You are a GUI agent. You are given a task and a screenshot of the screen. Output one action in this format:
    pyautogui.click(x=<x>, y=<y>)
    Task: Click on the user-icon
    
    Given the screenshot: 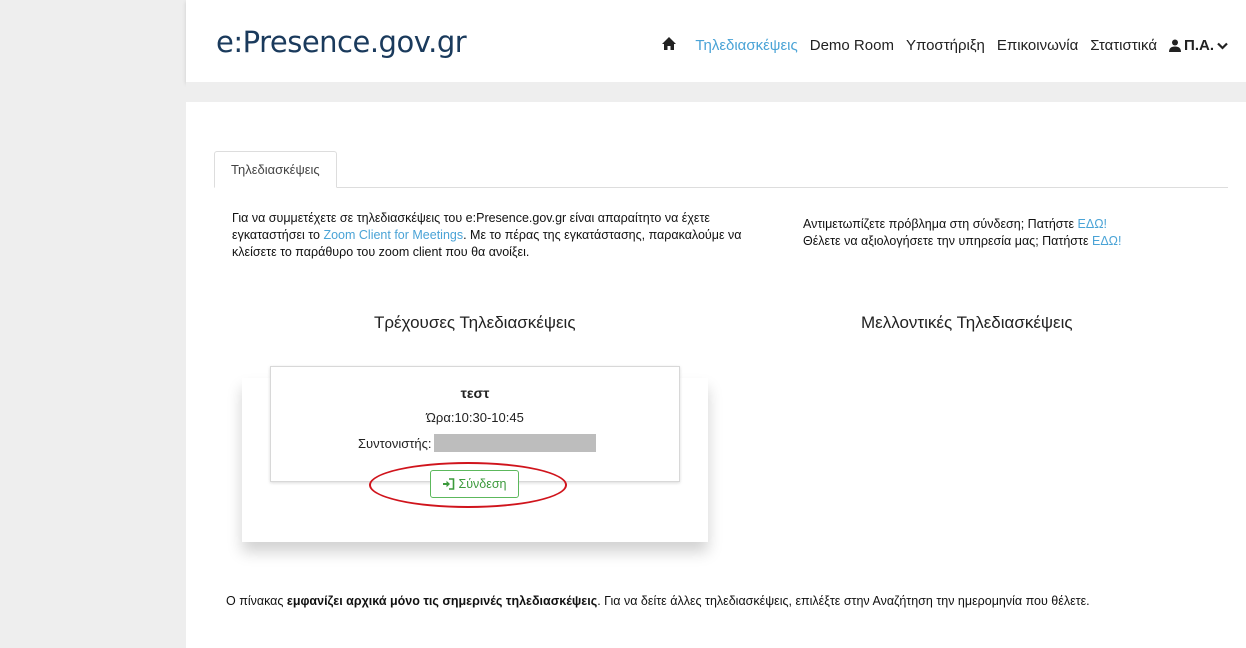 What is the action you would take?
    pyautogui.click(x=1175, y=45)
    